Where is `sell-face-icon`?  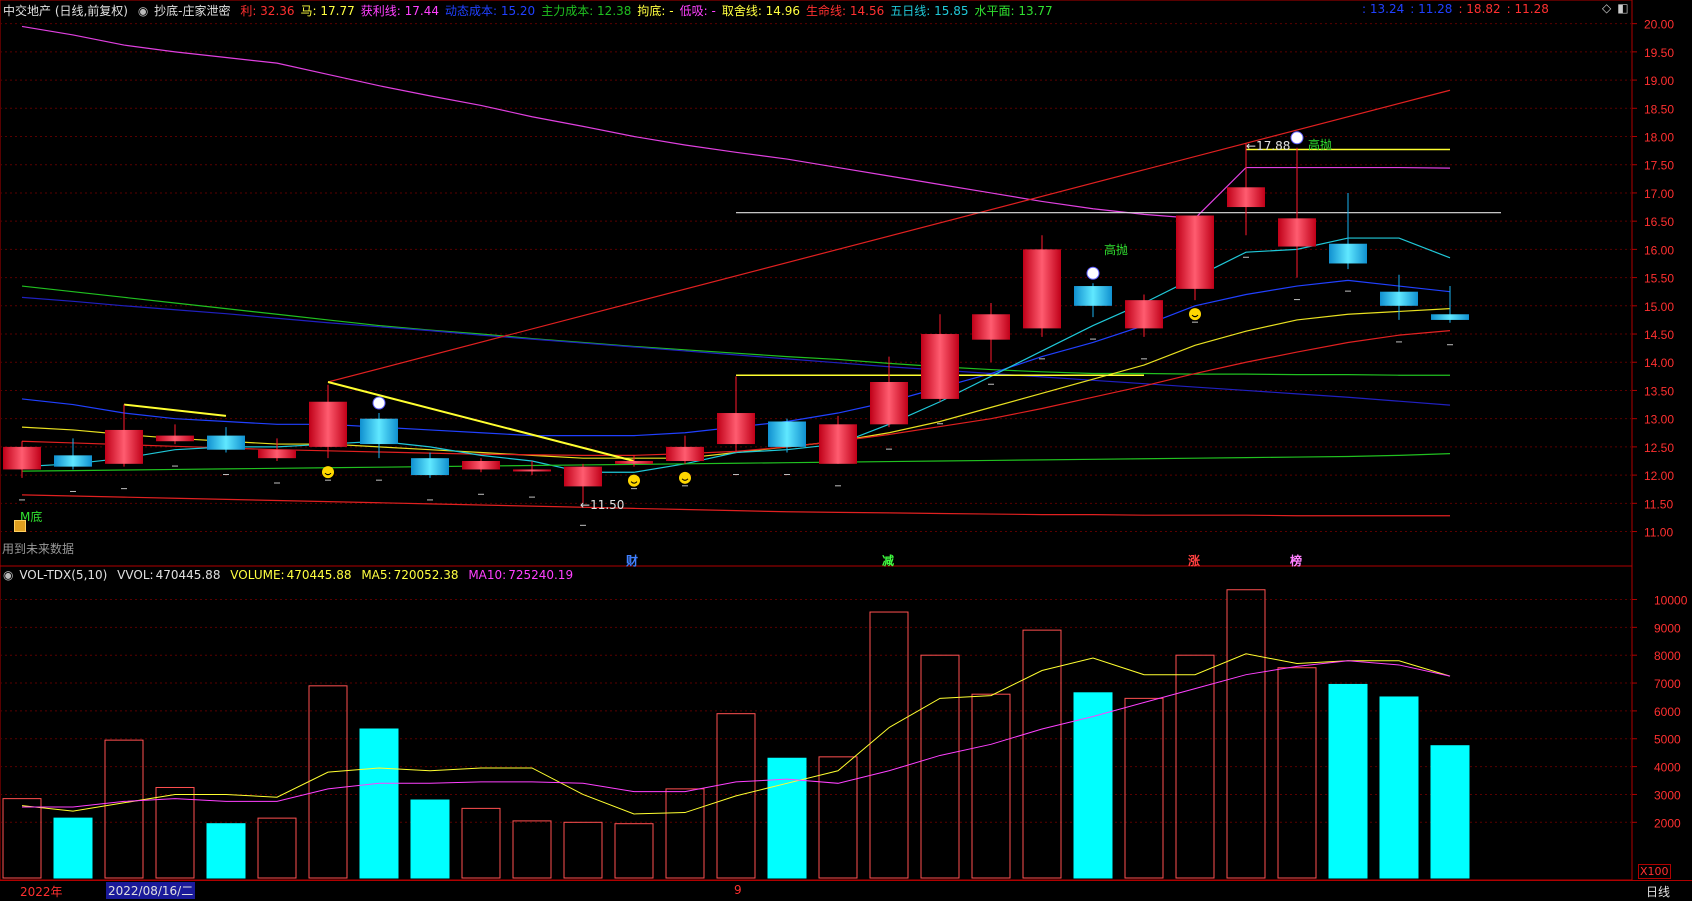 sell-face-icon is located at coordinates (1093, 273).